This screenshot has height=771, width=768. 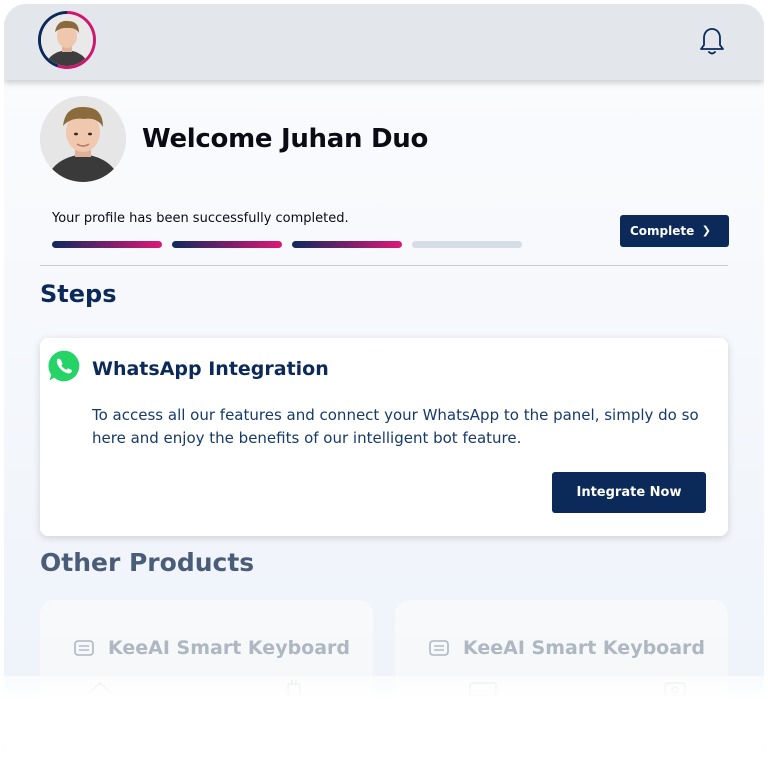 What do you see at coordinates (83, 139) in the screenshot?
I see `profile-avatar` at bounding box center [83, 139].